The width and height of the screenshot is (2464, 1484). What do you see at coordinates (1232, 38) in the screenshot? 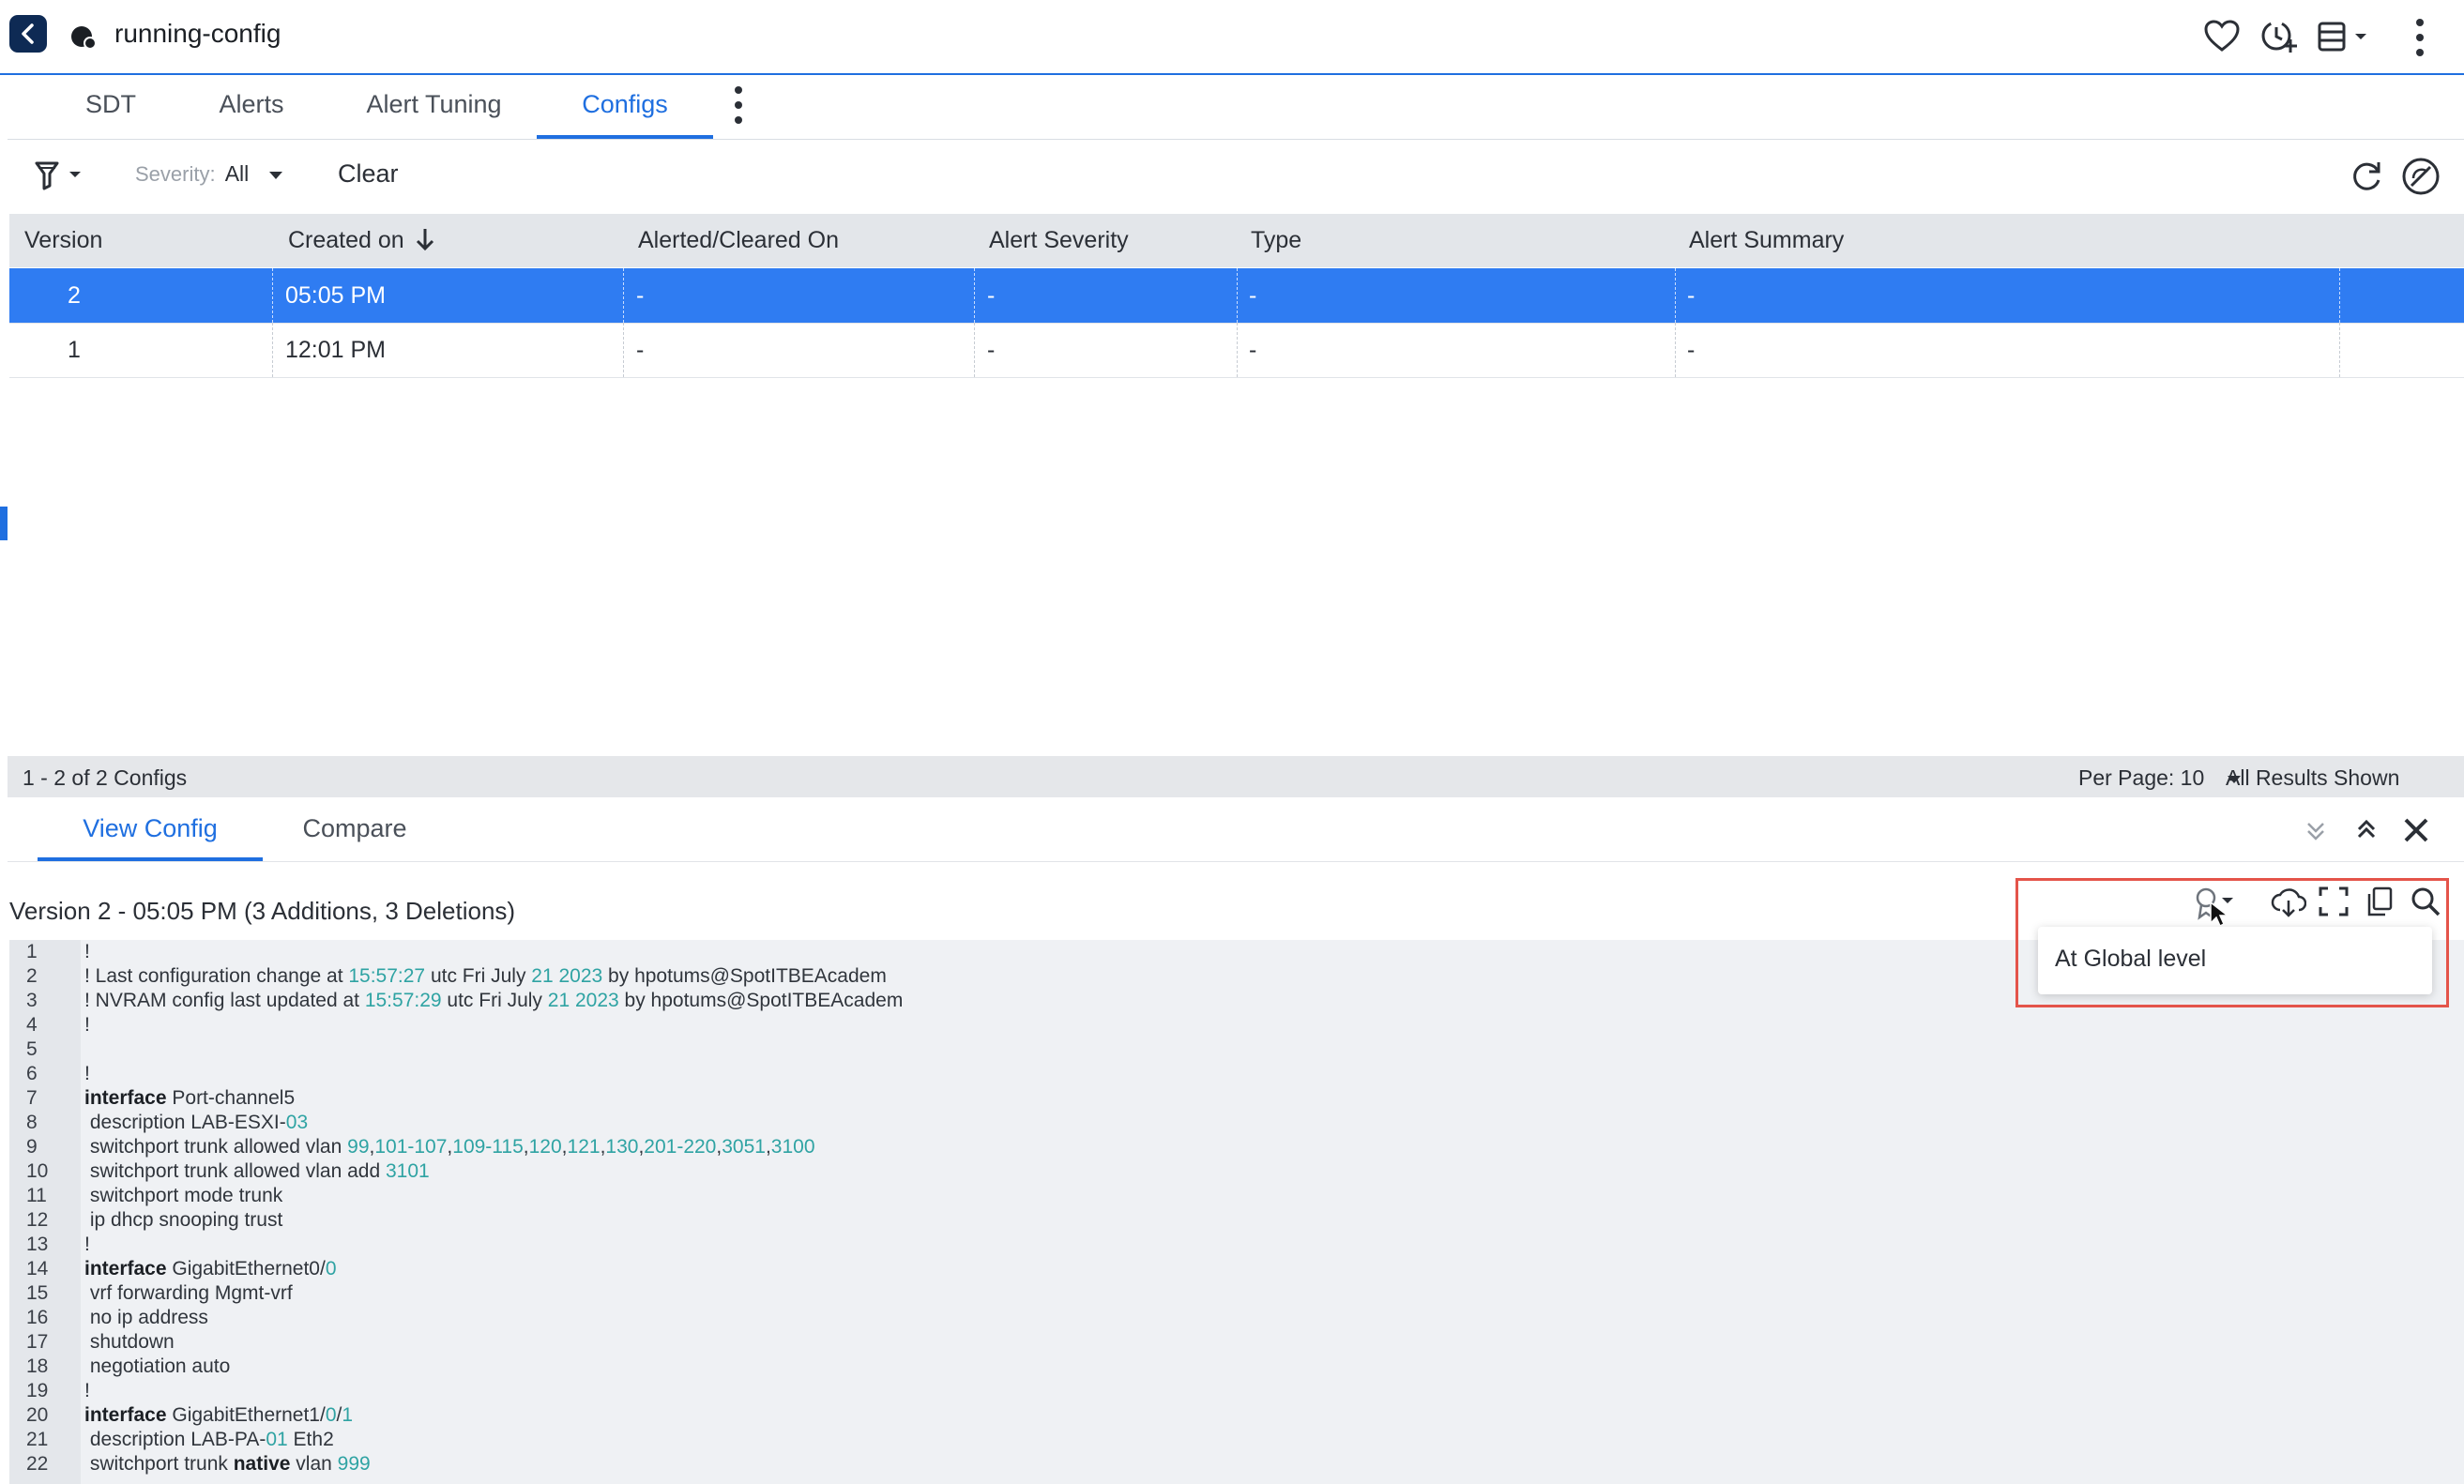
I see `app-header: running-config` at bounding box center [1232, 38].